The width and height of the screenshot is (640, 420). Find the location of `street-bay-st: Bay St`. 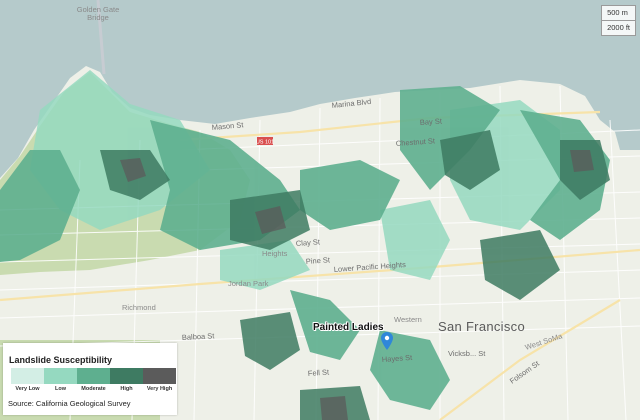

street-bay-st: Bay St is located at coordinates (432, 121).